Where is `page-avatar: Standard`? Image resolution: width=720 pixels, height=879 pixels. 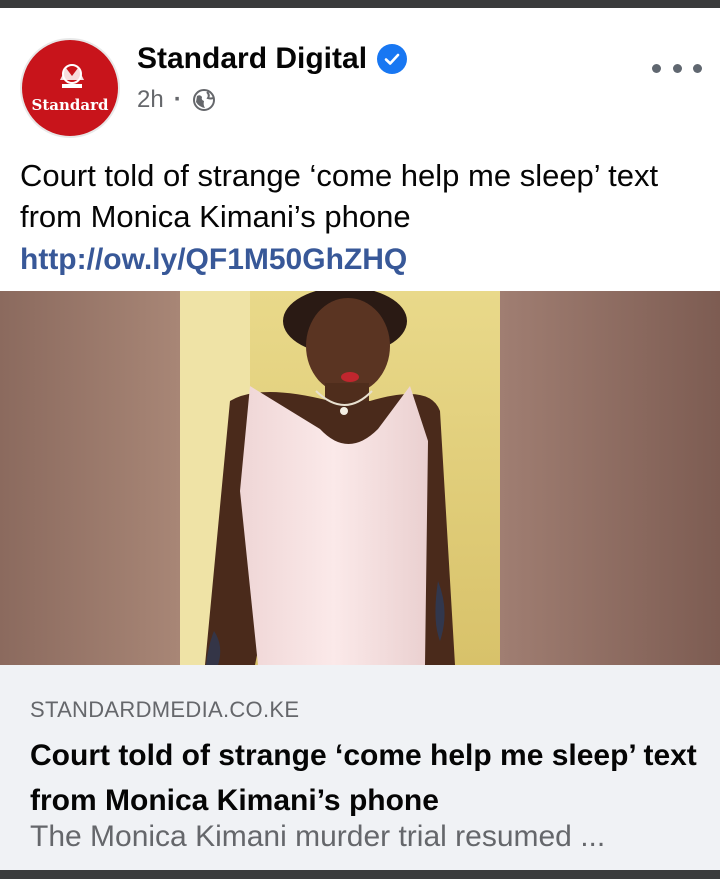
page-avatar: Standard is located at coordinates (70, 88).